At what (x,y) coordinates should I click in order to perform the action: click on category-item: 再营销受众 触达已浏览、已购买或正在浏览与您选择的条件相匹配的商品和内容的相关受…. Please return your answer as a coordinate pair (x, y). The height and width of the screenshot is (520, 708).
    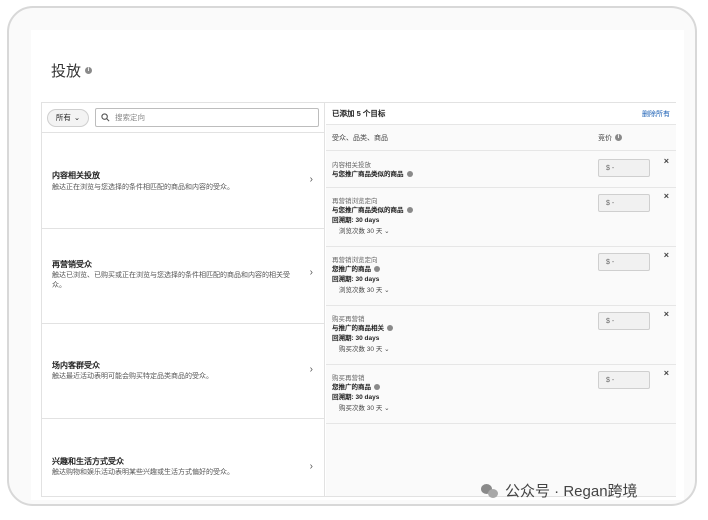
    Looking at the image, I should click on (183, 276).